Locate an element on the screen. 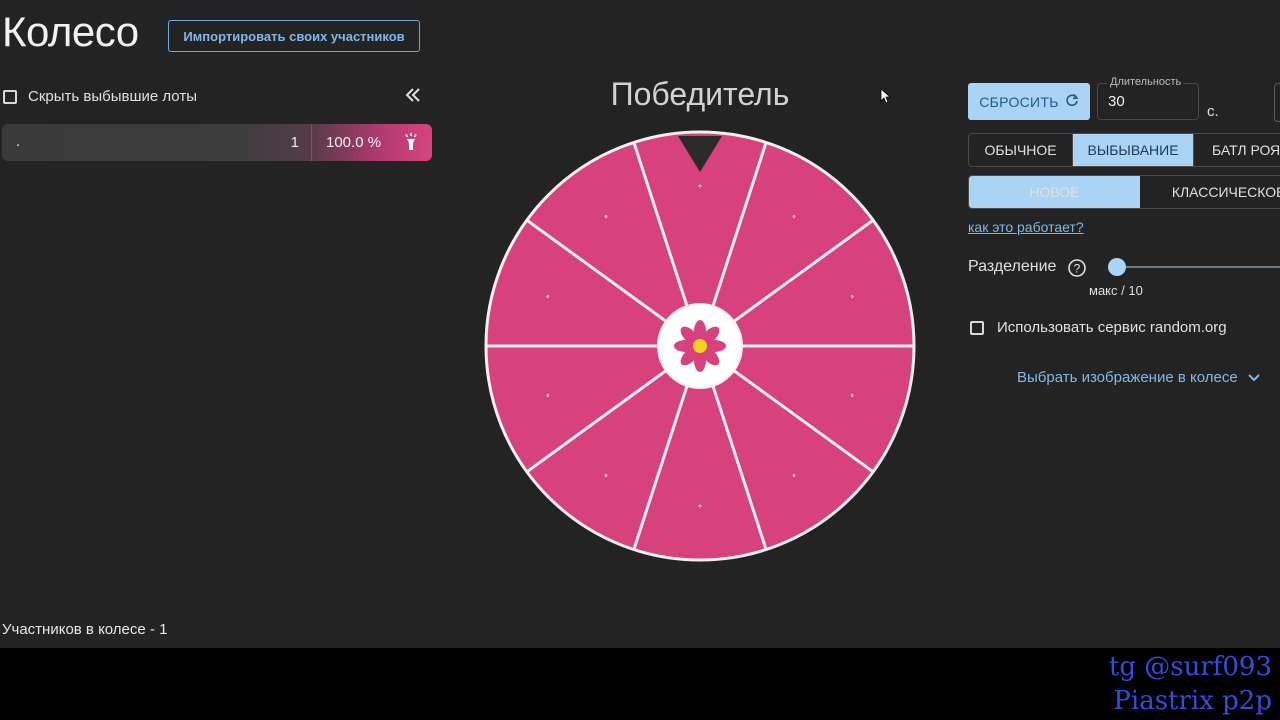  help-icon: ? is located at coordinates (1077, 270).